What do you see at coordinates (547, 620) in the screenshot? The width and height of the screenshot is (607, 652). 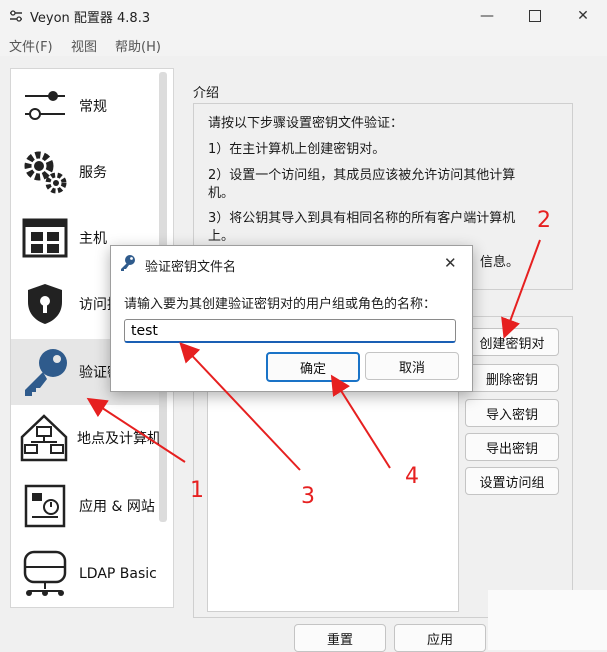 I see `corner-area` at bounding box center [547, 620].